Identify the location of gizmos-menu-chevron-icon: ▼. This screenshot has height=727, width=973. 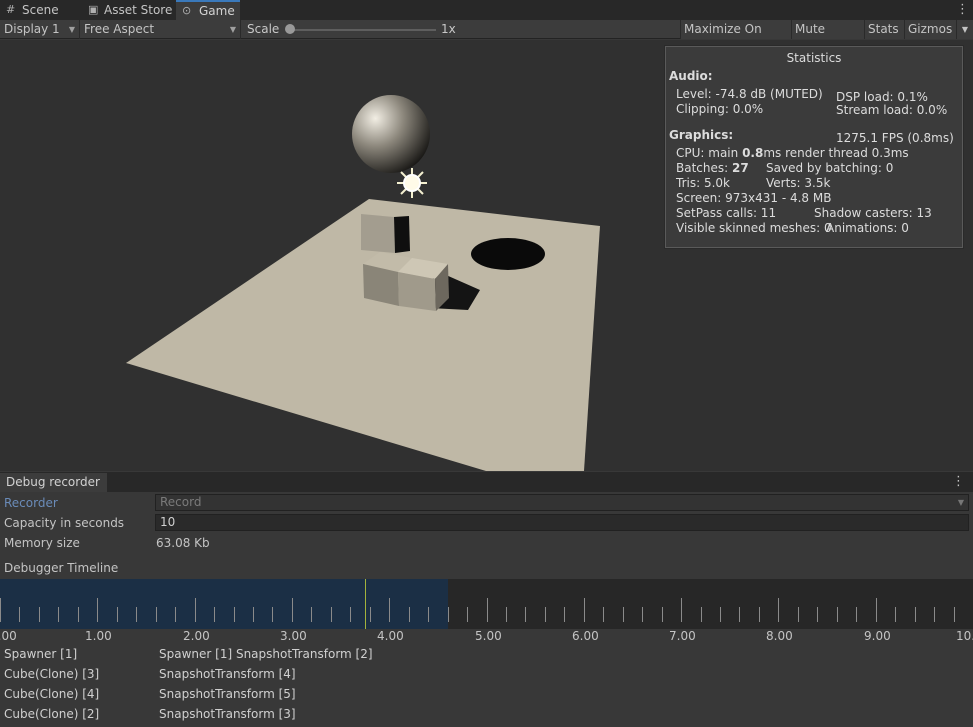
(964, 29).